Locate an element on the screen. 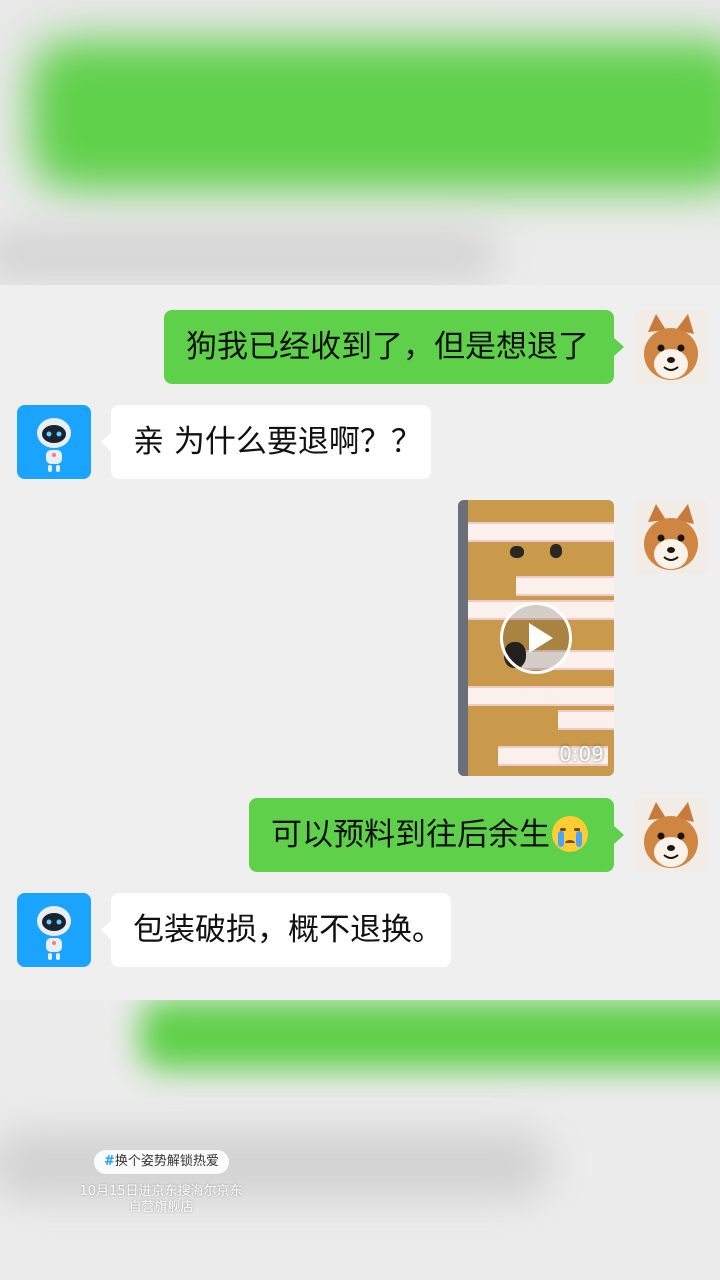  promo-caption: 10月15日进京东搜海尔京东自营旗舰店 is located at coordinates (161, 1199).